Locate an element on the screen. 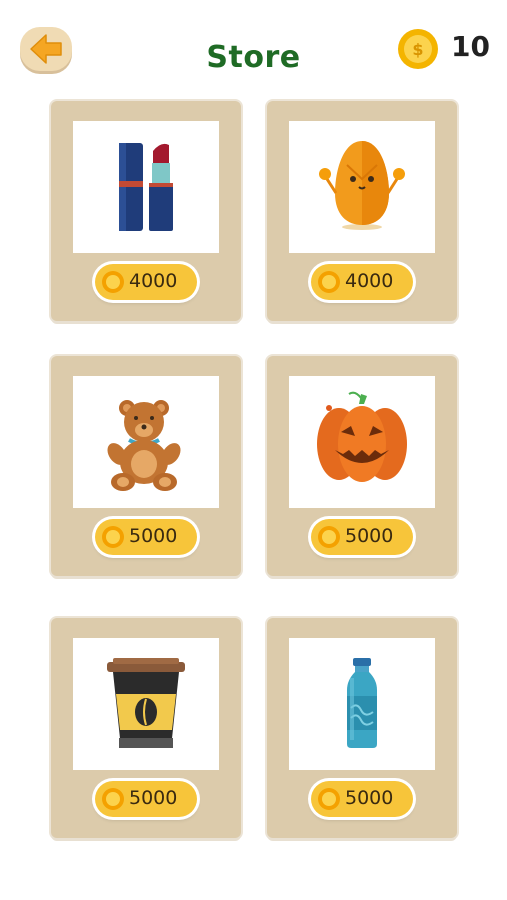 Image resolution: width=507 pixels, height=900 pixels. store-item-egg-character: 4000 is located at coordinates (362, 211).